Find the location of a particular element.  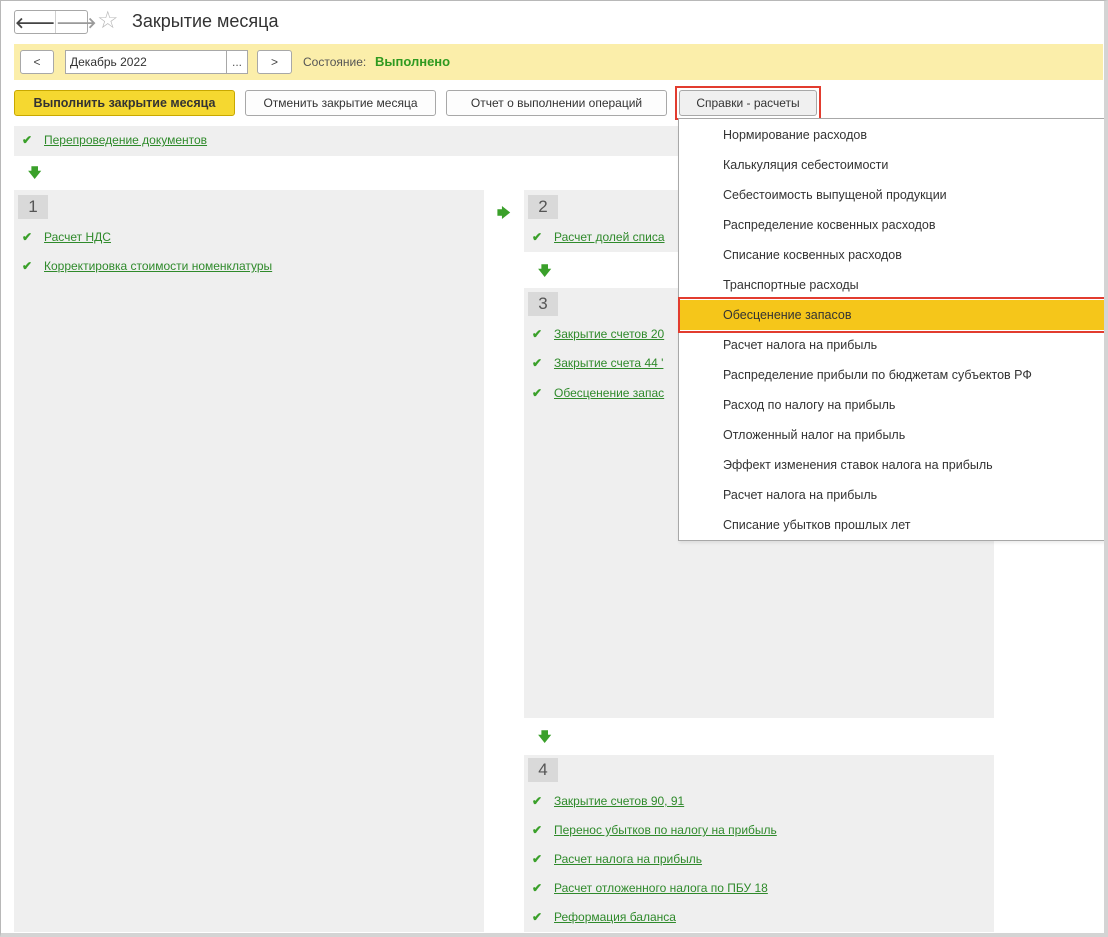

operation-item: ✔ Перепроведение документов is located at coordinates (114, 140).